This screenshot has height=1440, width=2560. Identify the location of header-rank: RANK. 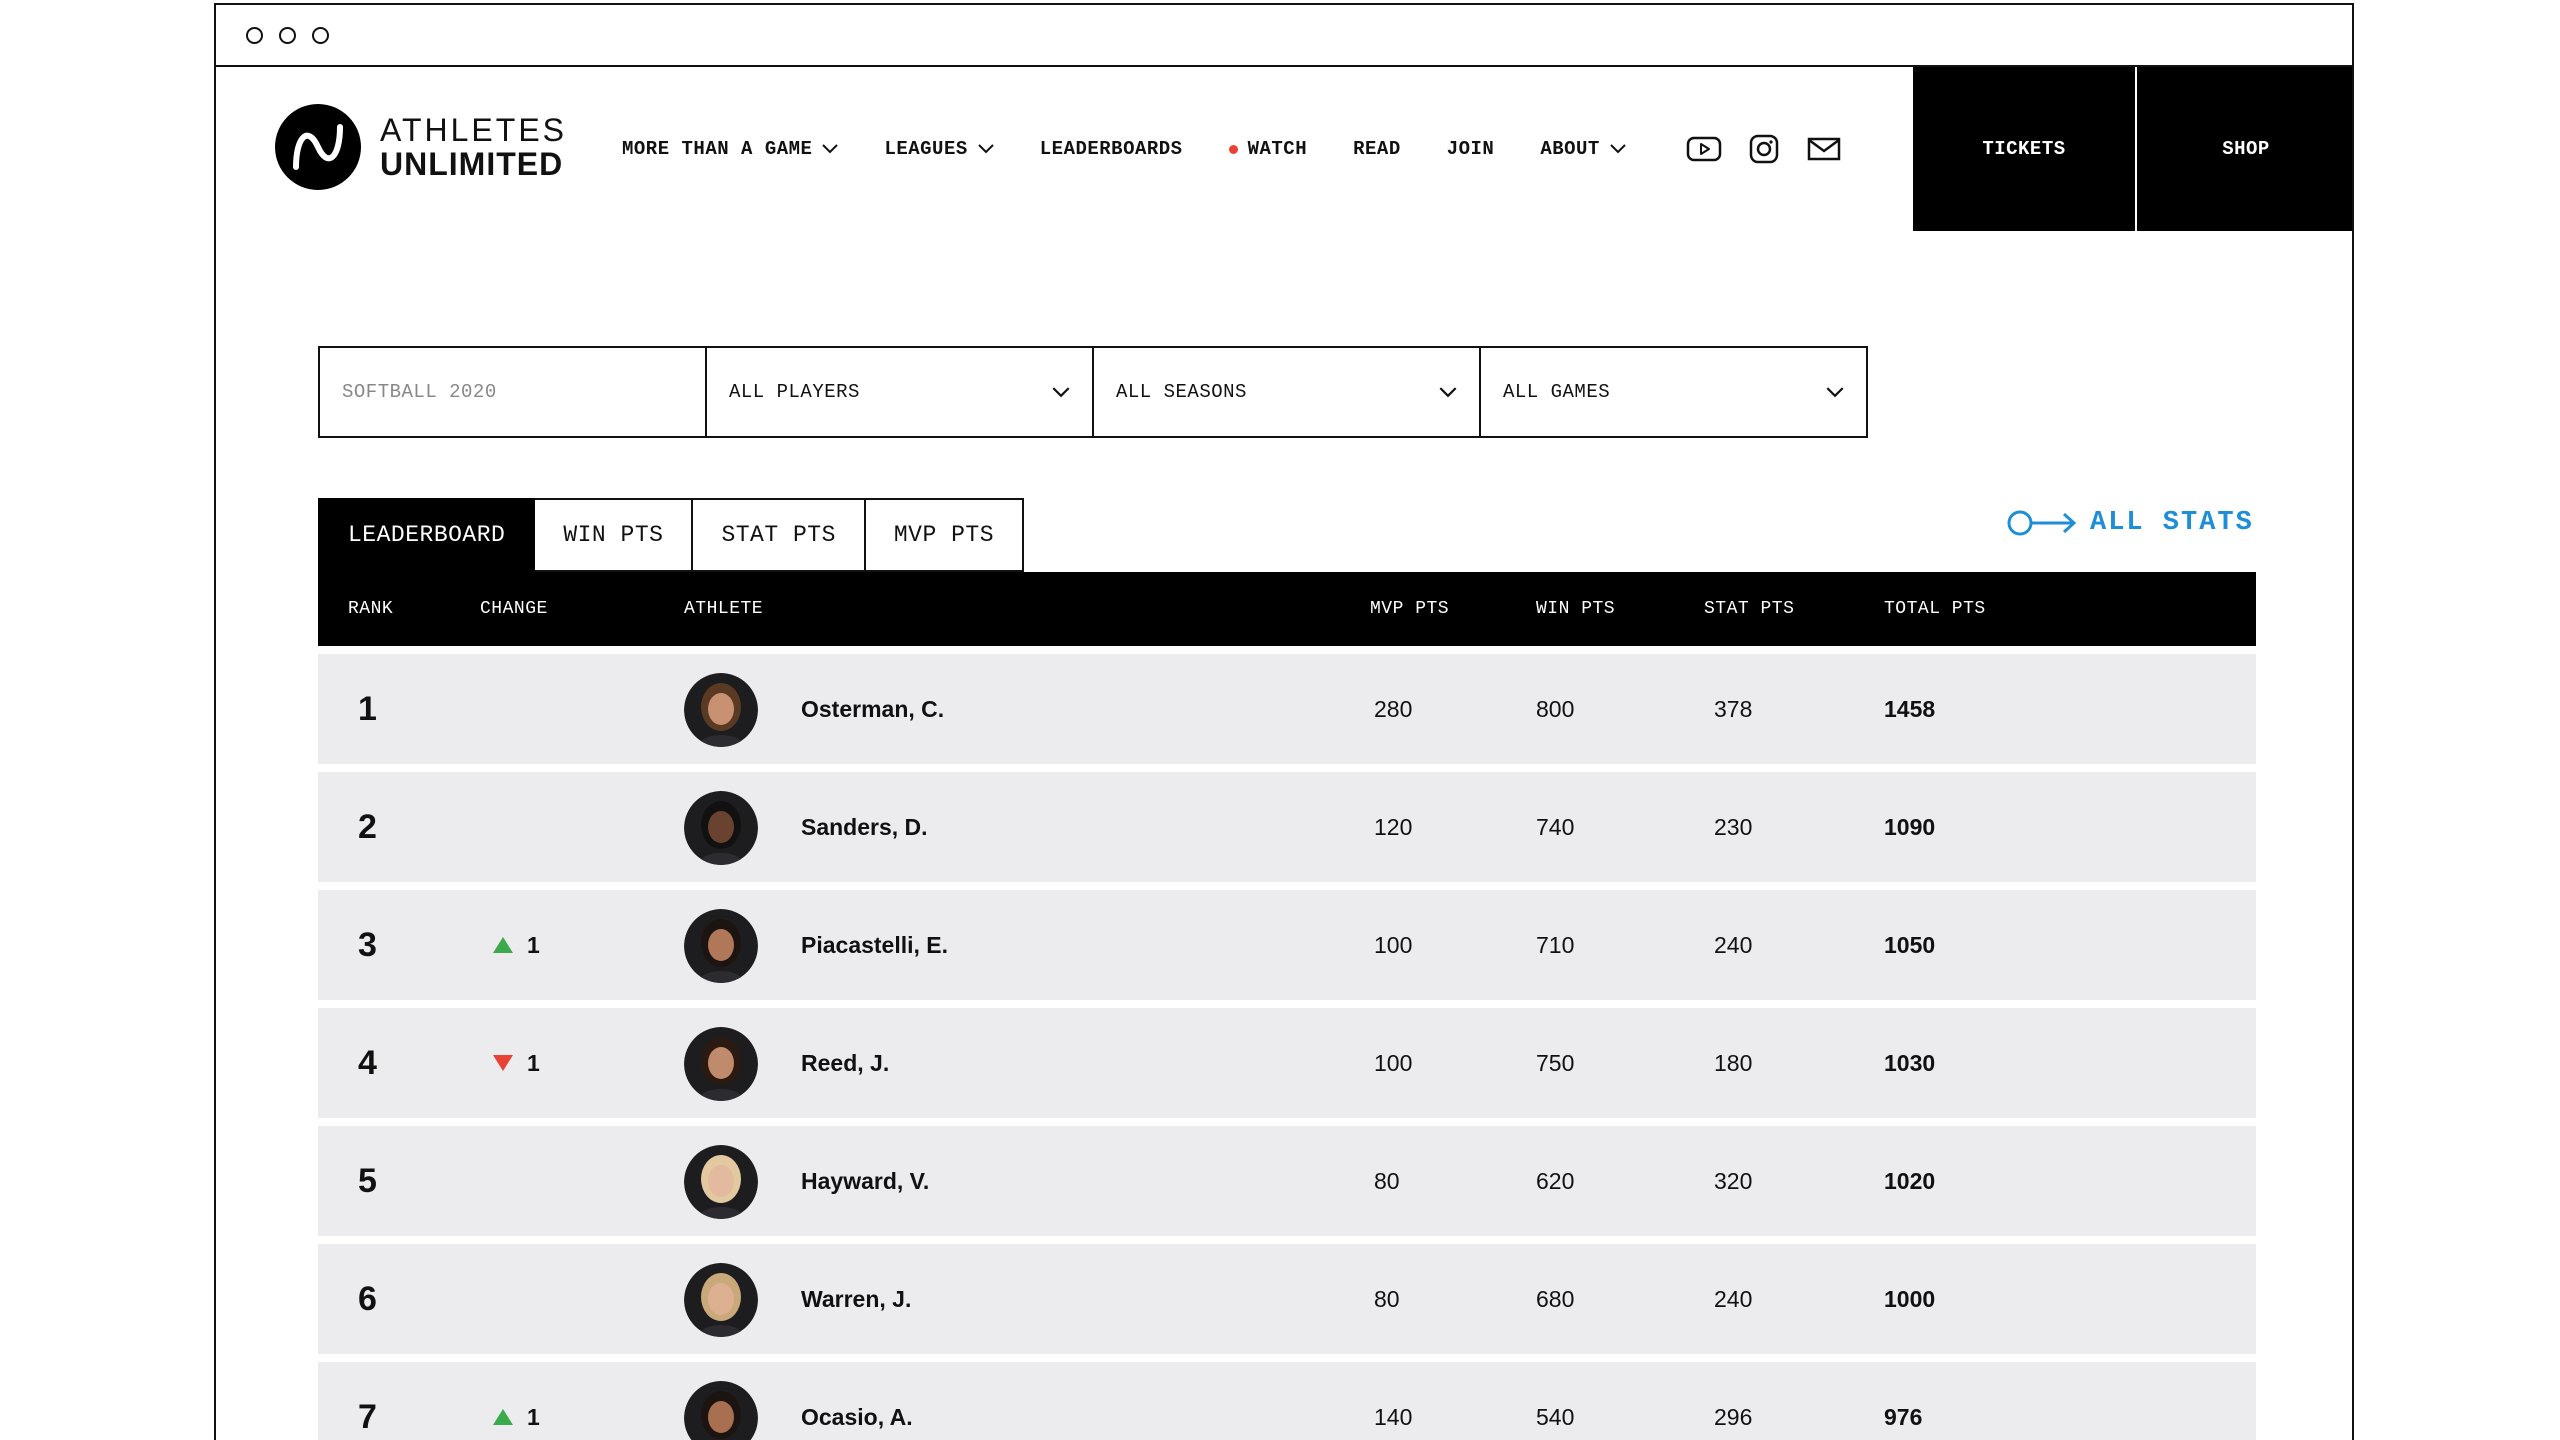
(370, 609).